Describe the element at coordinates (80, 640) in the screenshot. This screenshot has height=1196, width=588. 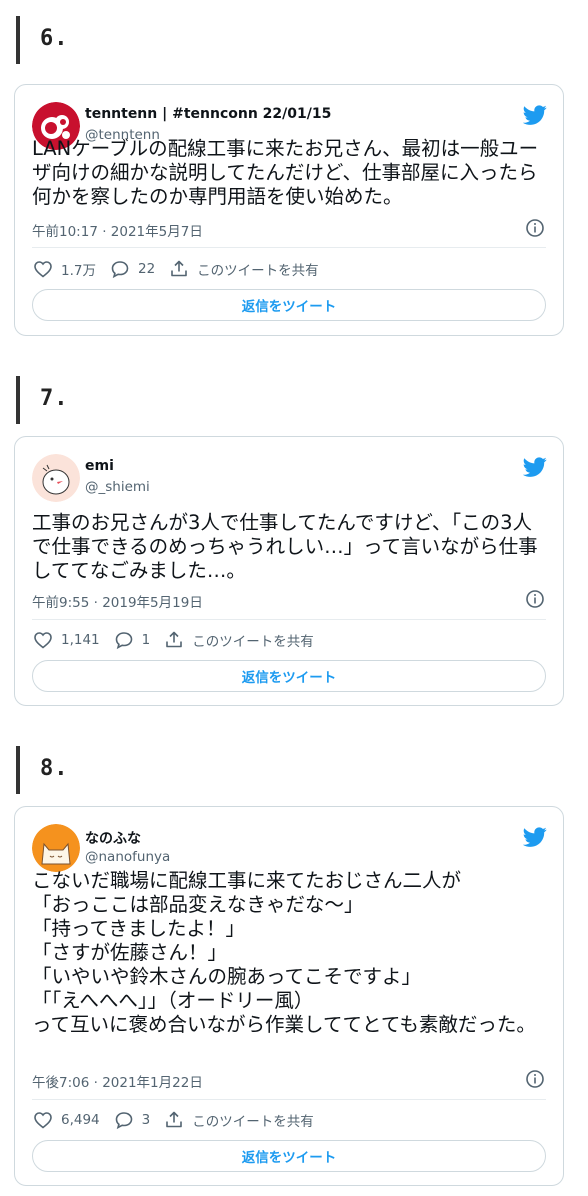
I see `like-count: 1,141` at that location.